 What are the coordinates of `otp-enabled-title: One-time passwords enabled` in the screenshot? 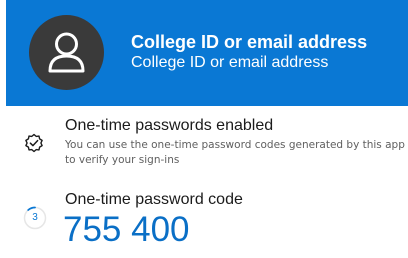 It's located at (169, 125).